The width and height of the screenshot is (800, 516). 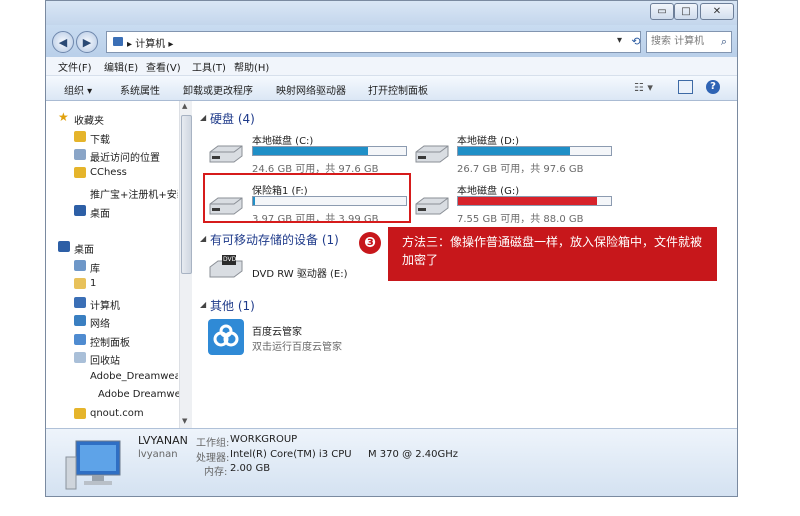 I want to click on command-bar: 组织 ▾ 系统属性 卸载或更改程序 映射网络驱动器 打开控制面板 ☷ ▾ ?, so click(x=391, y=88).